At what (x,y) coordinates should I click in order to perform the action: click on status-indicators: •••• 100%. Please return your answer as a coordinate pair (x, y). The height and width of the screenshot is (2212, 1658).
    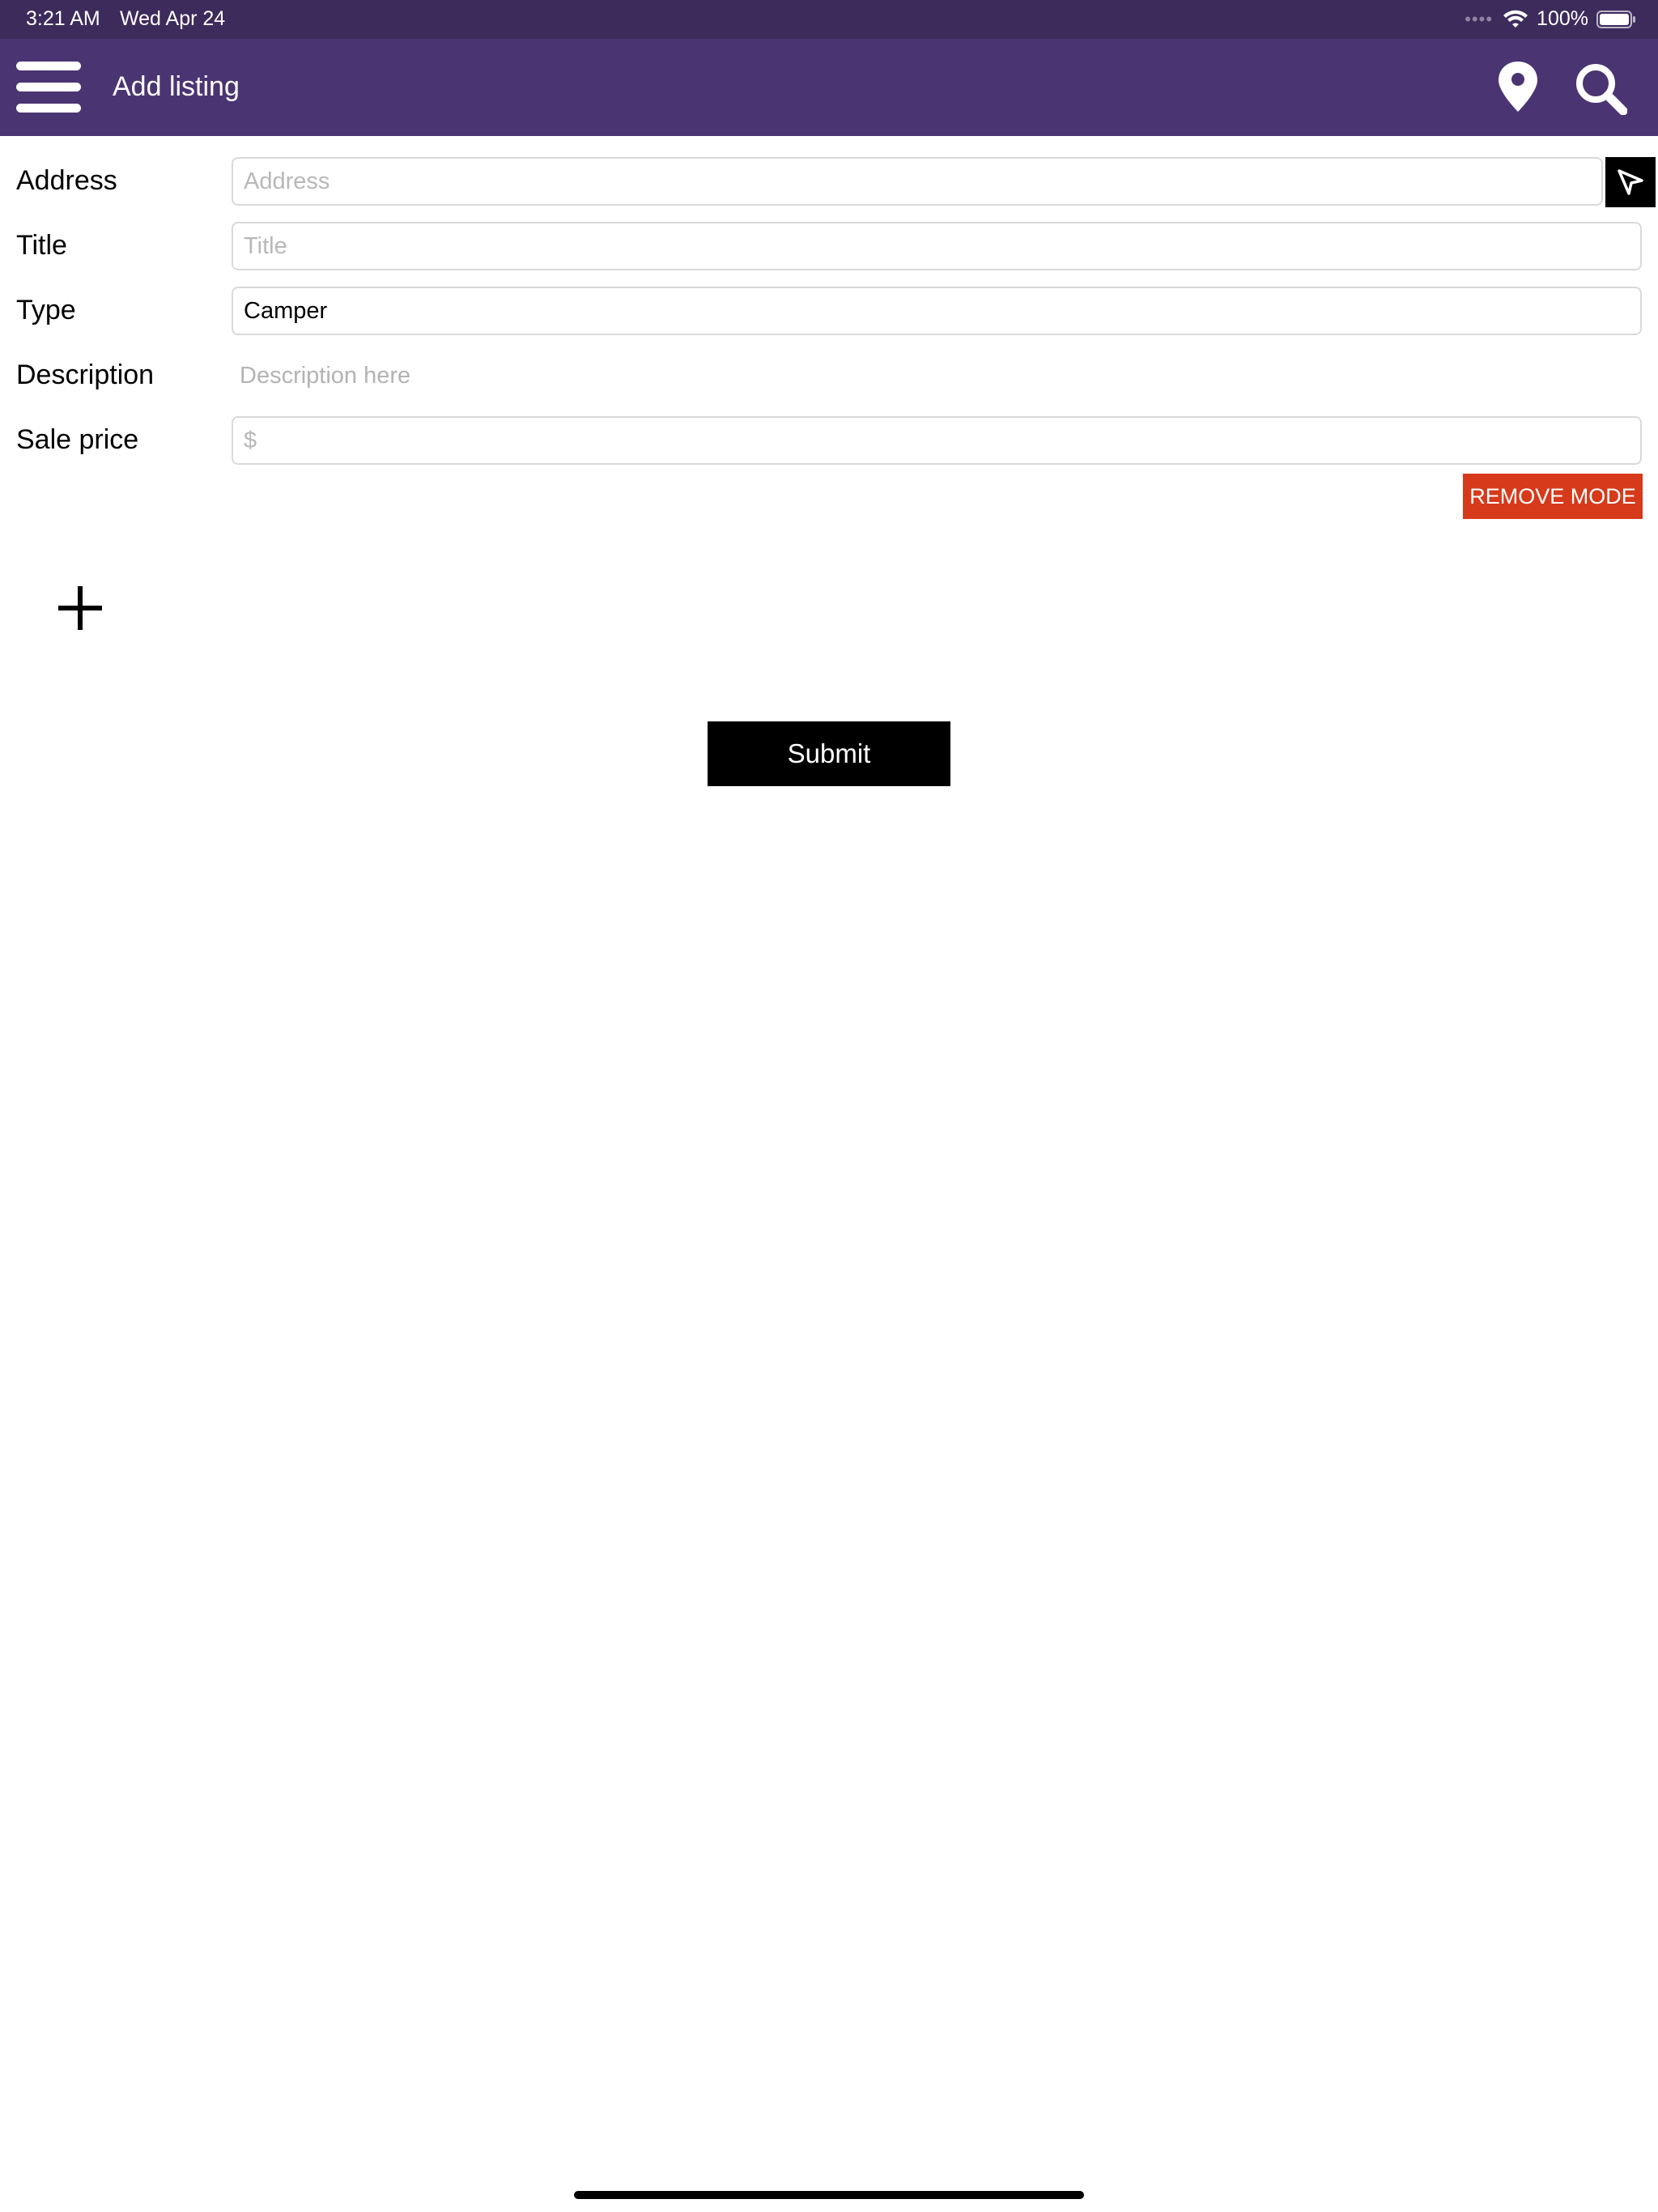
    Looking at the image, I should click on (1550, 19).